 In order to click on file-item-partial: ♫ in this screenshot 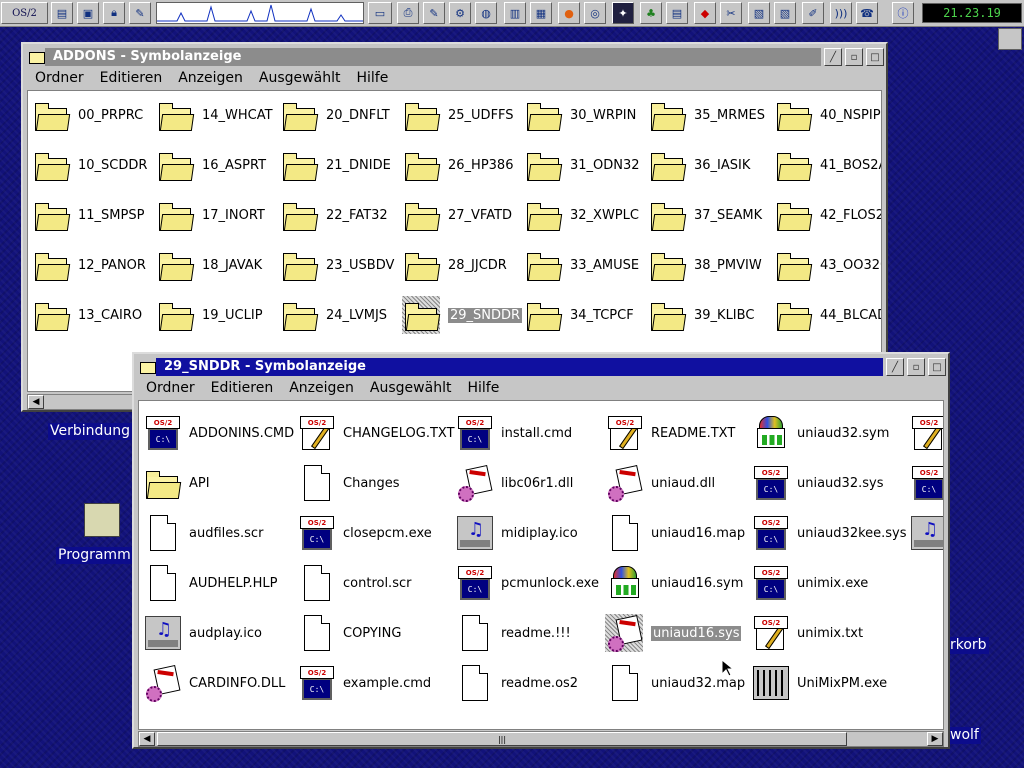, I will do `click(926, 533)`.